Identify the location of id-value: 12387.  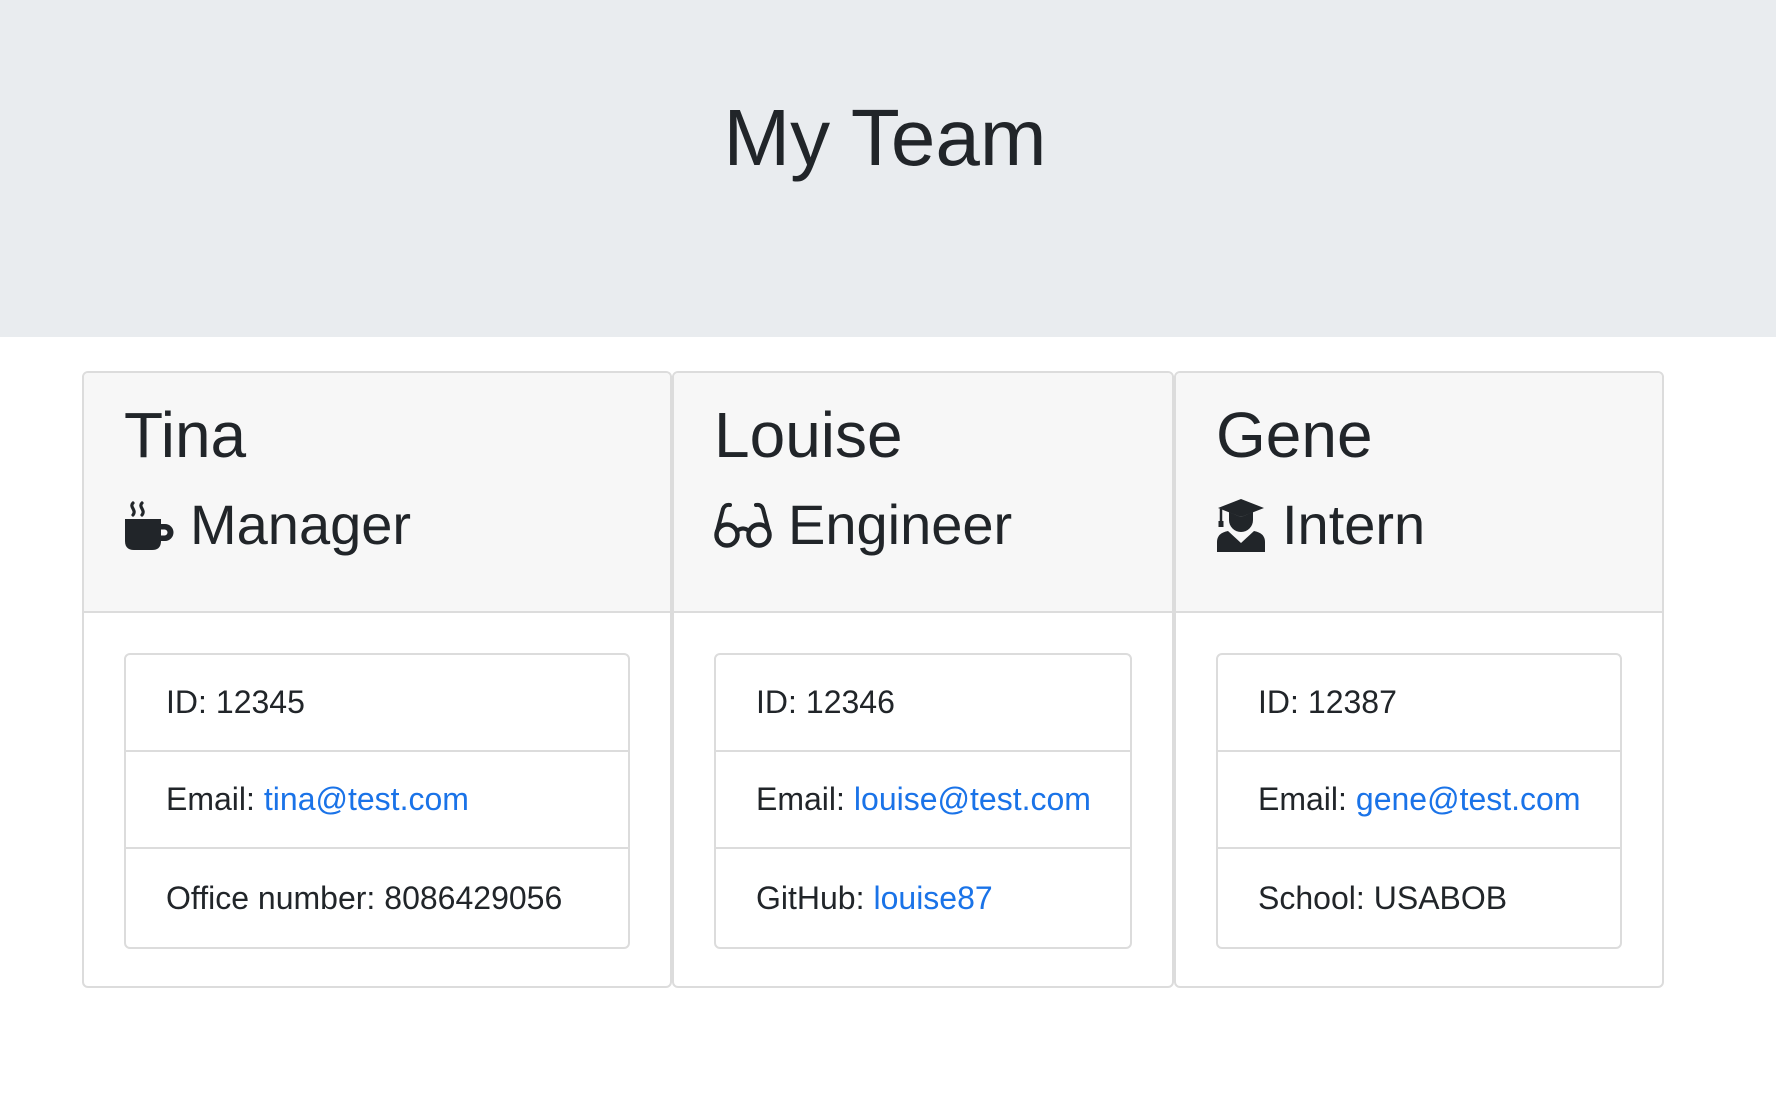
(1352, 702).